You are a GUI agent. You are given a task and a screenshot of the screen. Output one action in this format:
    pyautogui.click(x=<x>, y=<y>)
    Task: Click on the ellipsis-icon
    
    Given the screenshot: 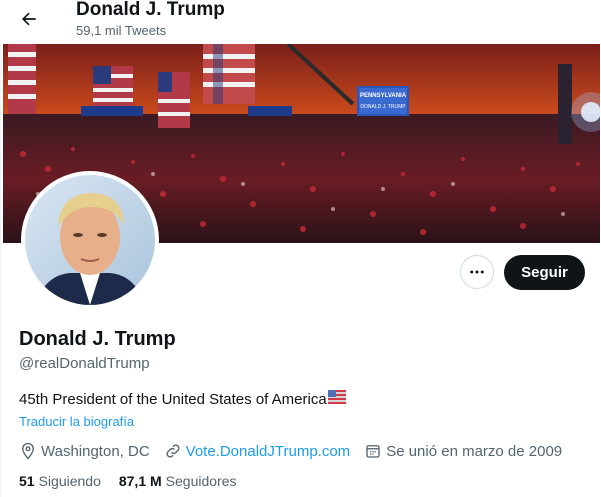 What is the action you would take?
    pyautogui.click(x=477, y=272)
    